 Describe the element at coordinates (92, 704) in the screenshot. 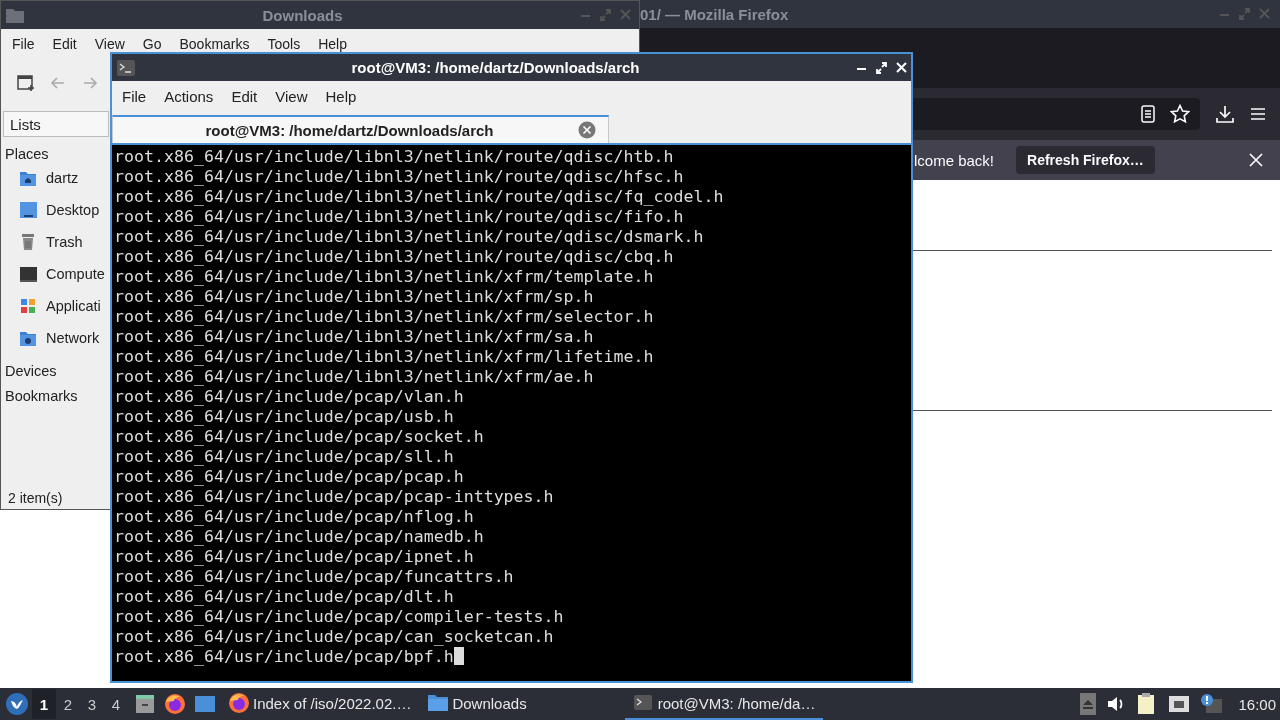

I see `workspace-button: 3` at that location.